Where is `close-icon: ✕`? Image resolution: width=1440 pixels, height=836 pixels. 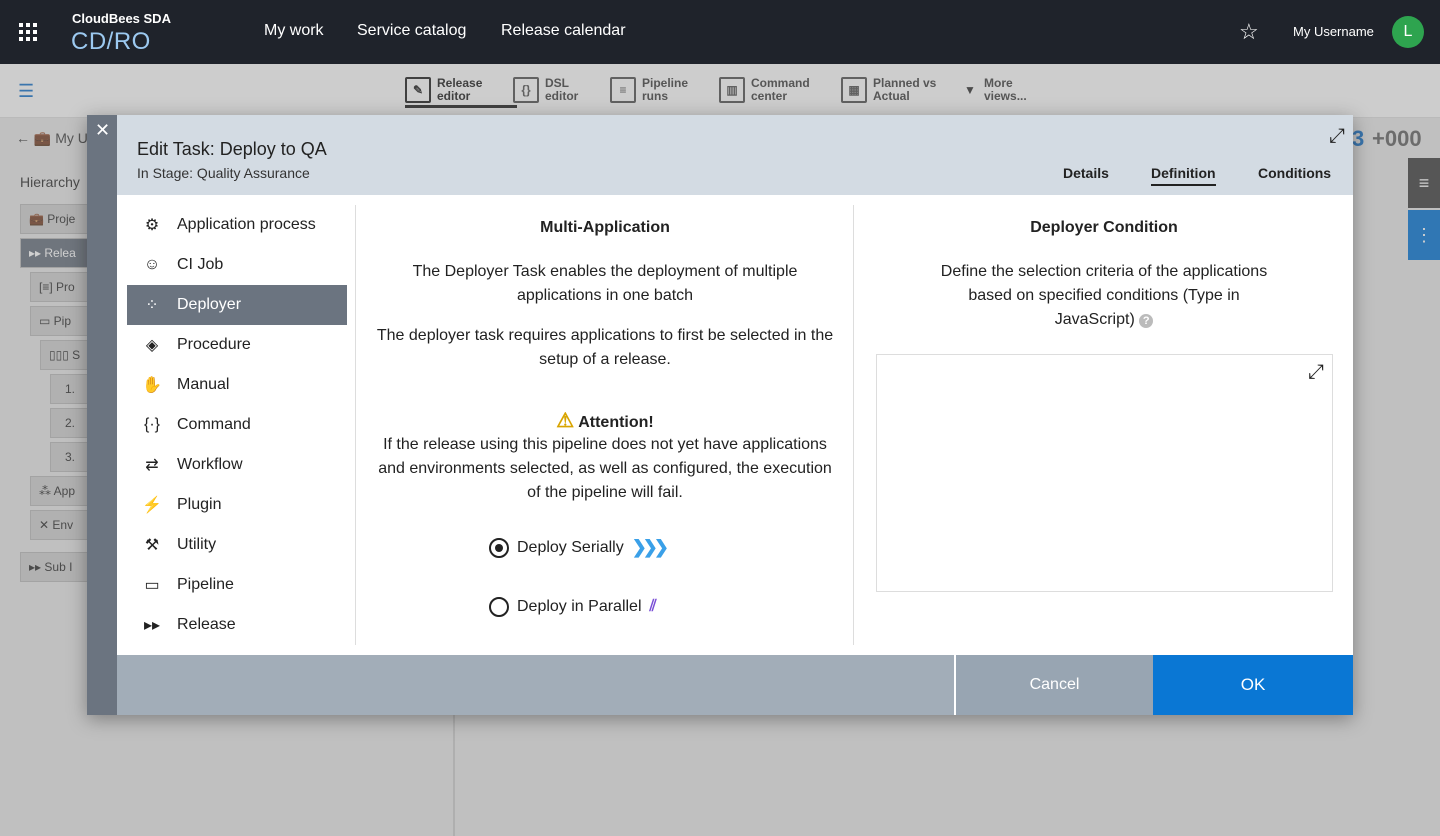
close-icon: ✕ is located at coordinates (102, 130).